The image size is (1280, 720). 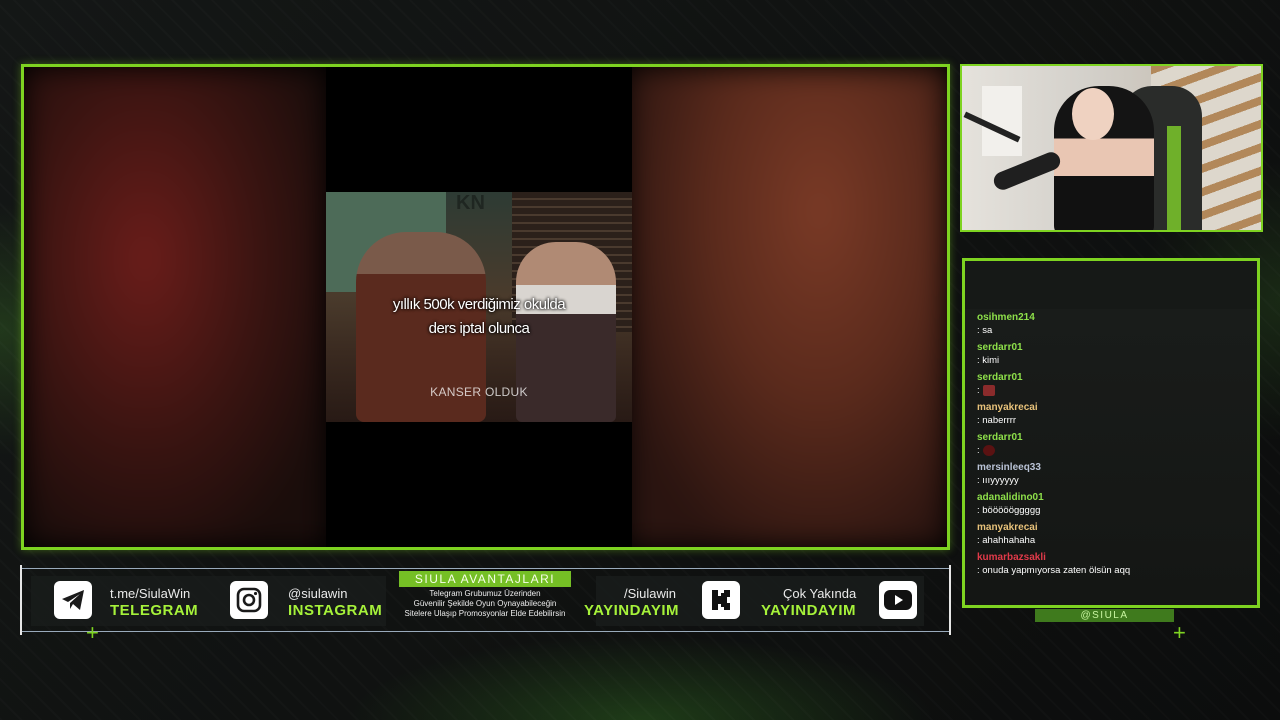 I want to click on chat-text: : ıııyyyyyy, so click(x=998, y=480).